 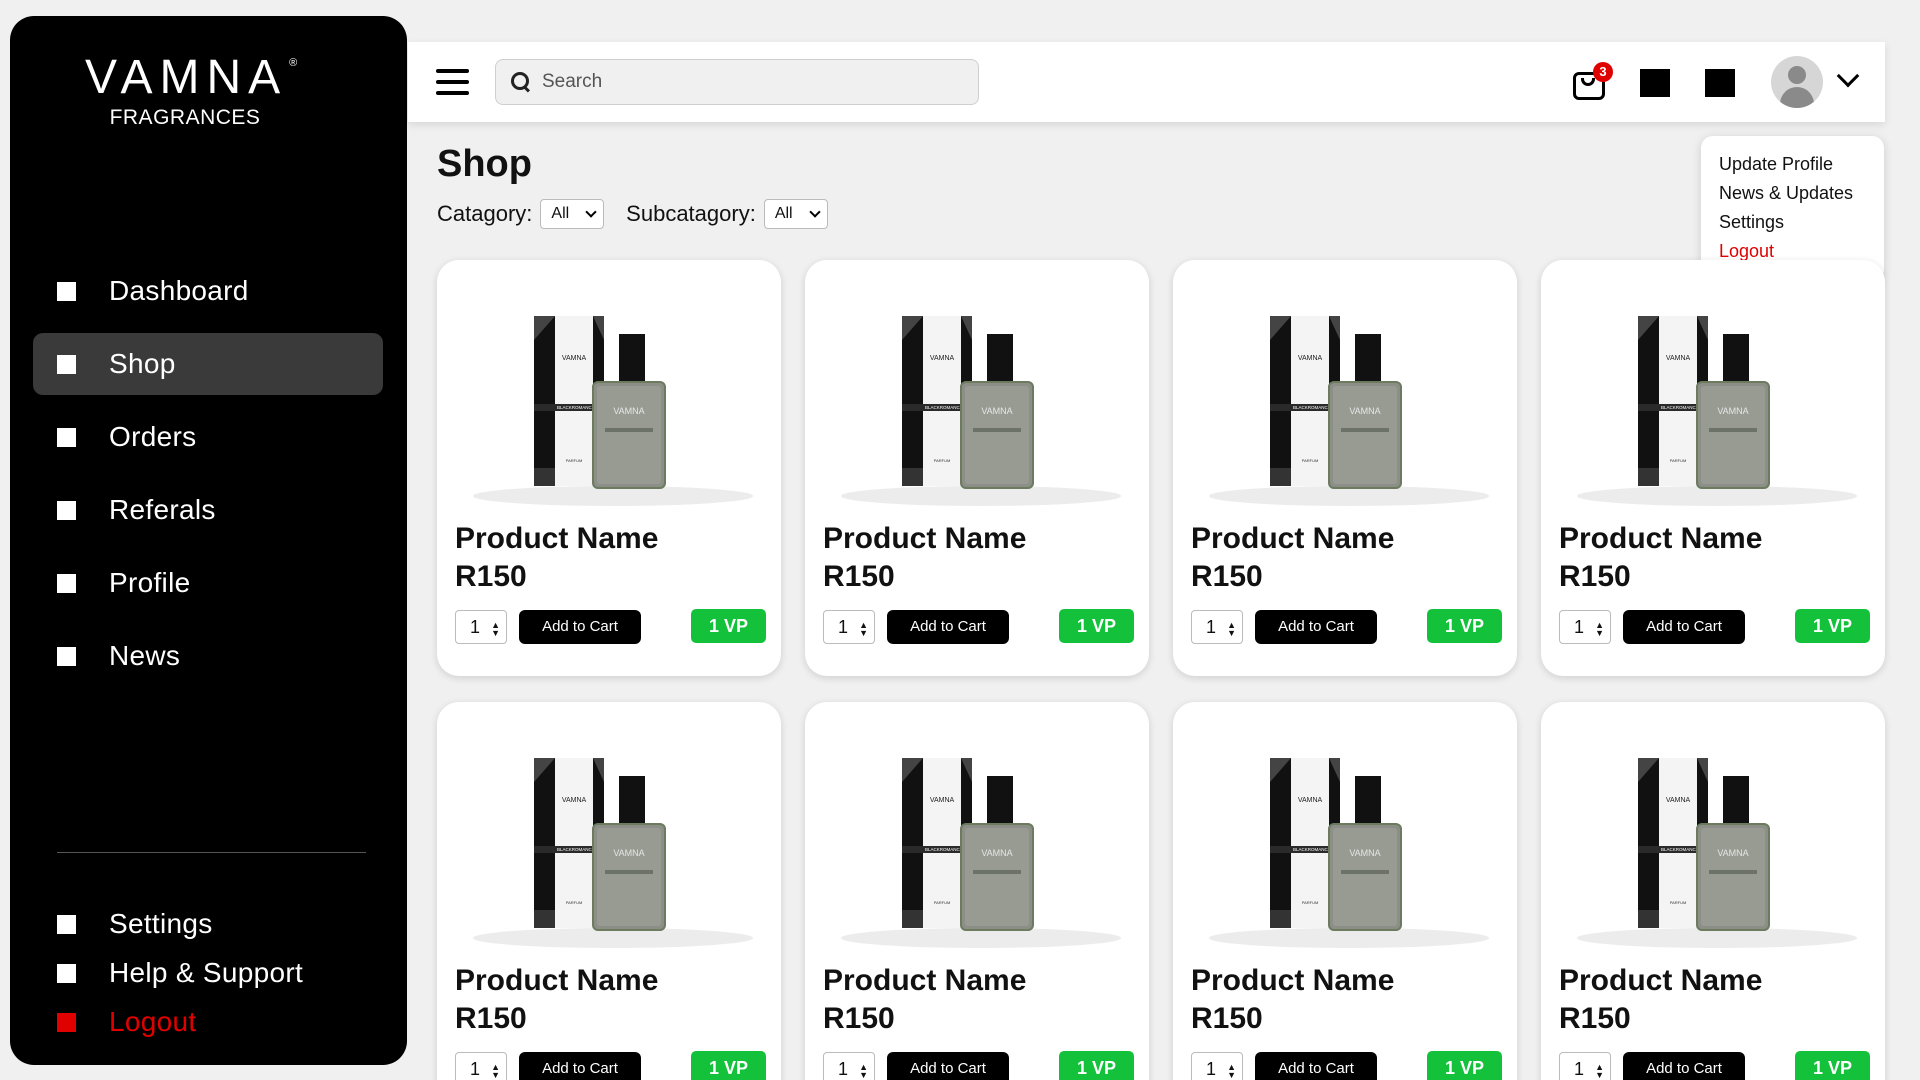 I want to click on sidebar-item-label: Orders, so click(x=153, y=436).